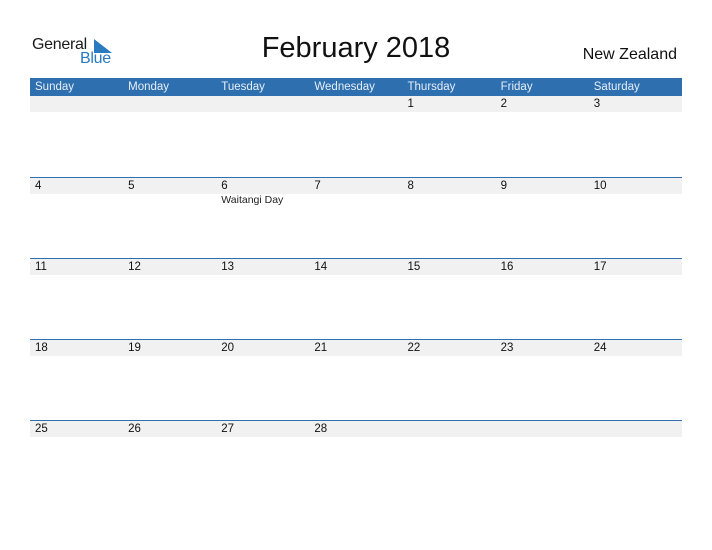 This screenshot has width=712, height=550. What do you see at coordinates (243, 87) in the screenshot?
I see `weekday-tuesday: Tuesday` at bounding box center [243, 87].